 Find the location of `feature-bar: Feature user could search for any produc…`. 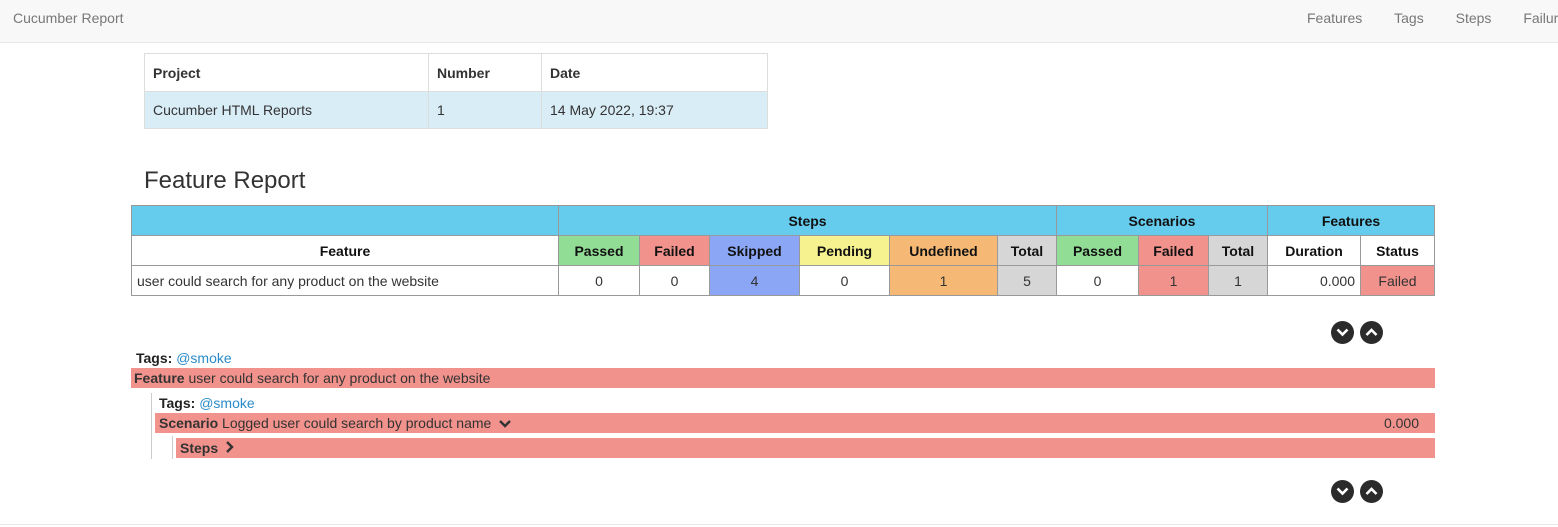

feature-bar: Feature user could search for any produc… is located at coordinates (783, 378).